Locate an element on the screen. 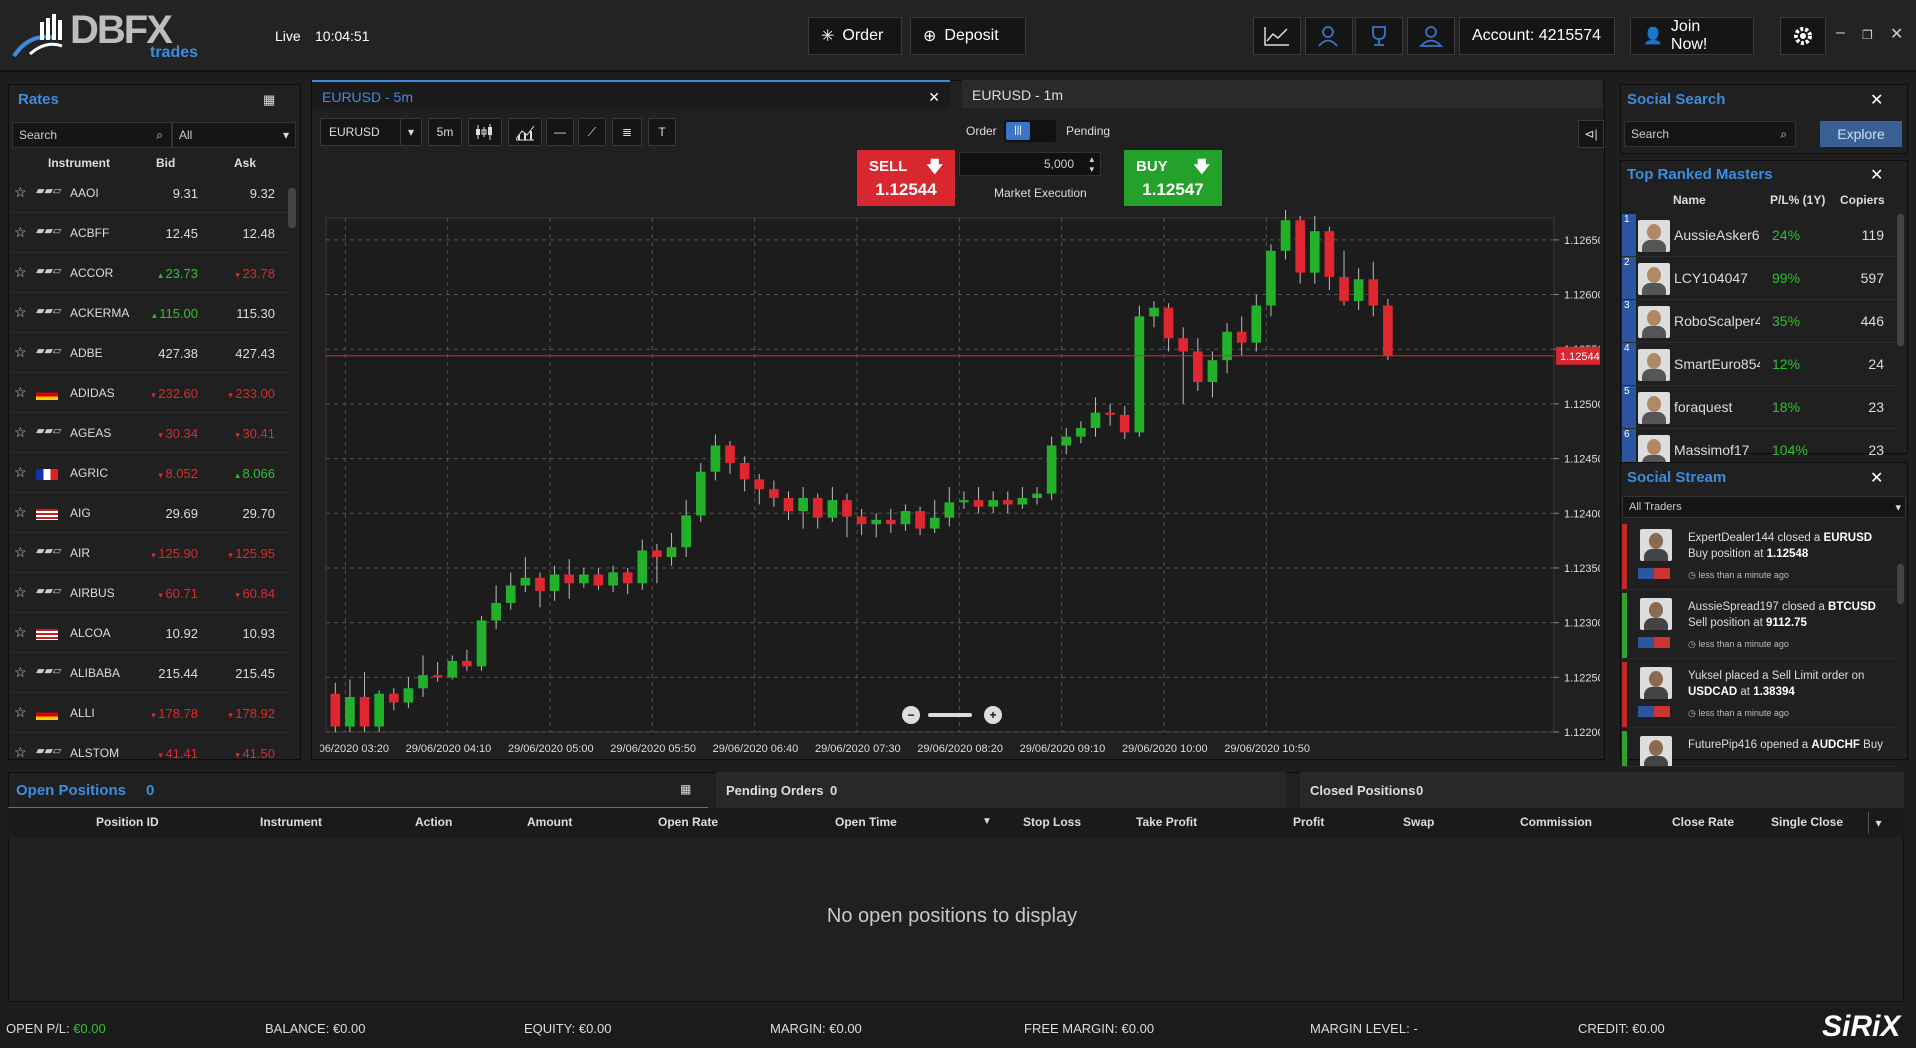  rates-row: ☆ ▰▰▱ ALSTOM ▾ 41.41 ▾ 41.50 is located at coordinates (150, 753).